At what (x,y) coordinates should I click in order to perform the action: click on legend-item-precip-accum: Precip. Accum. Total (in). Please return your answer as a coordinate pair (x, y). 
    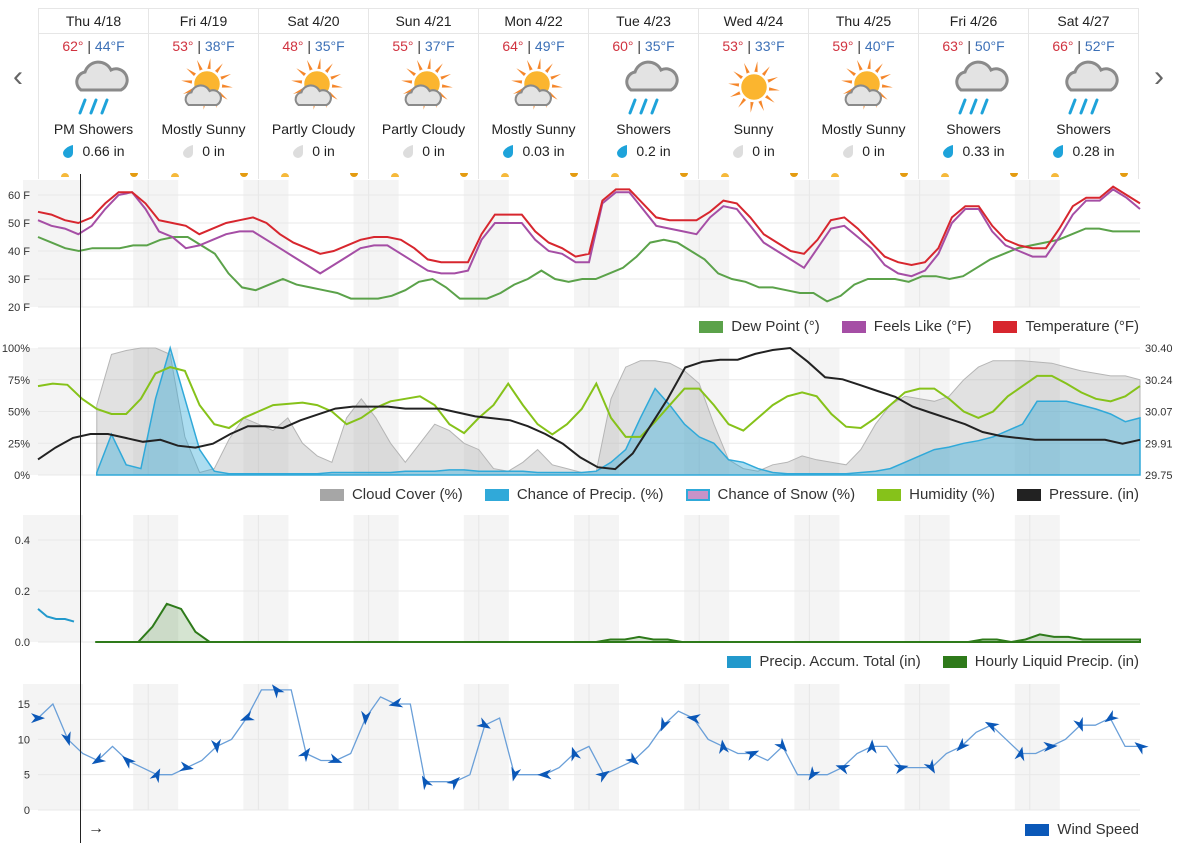
    Looking at the image, I should click on (824, 661).